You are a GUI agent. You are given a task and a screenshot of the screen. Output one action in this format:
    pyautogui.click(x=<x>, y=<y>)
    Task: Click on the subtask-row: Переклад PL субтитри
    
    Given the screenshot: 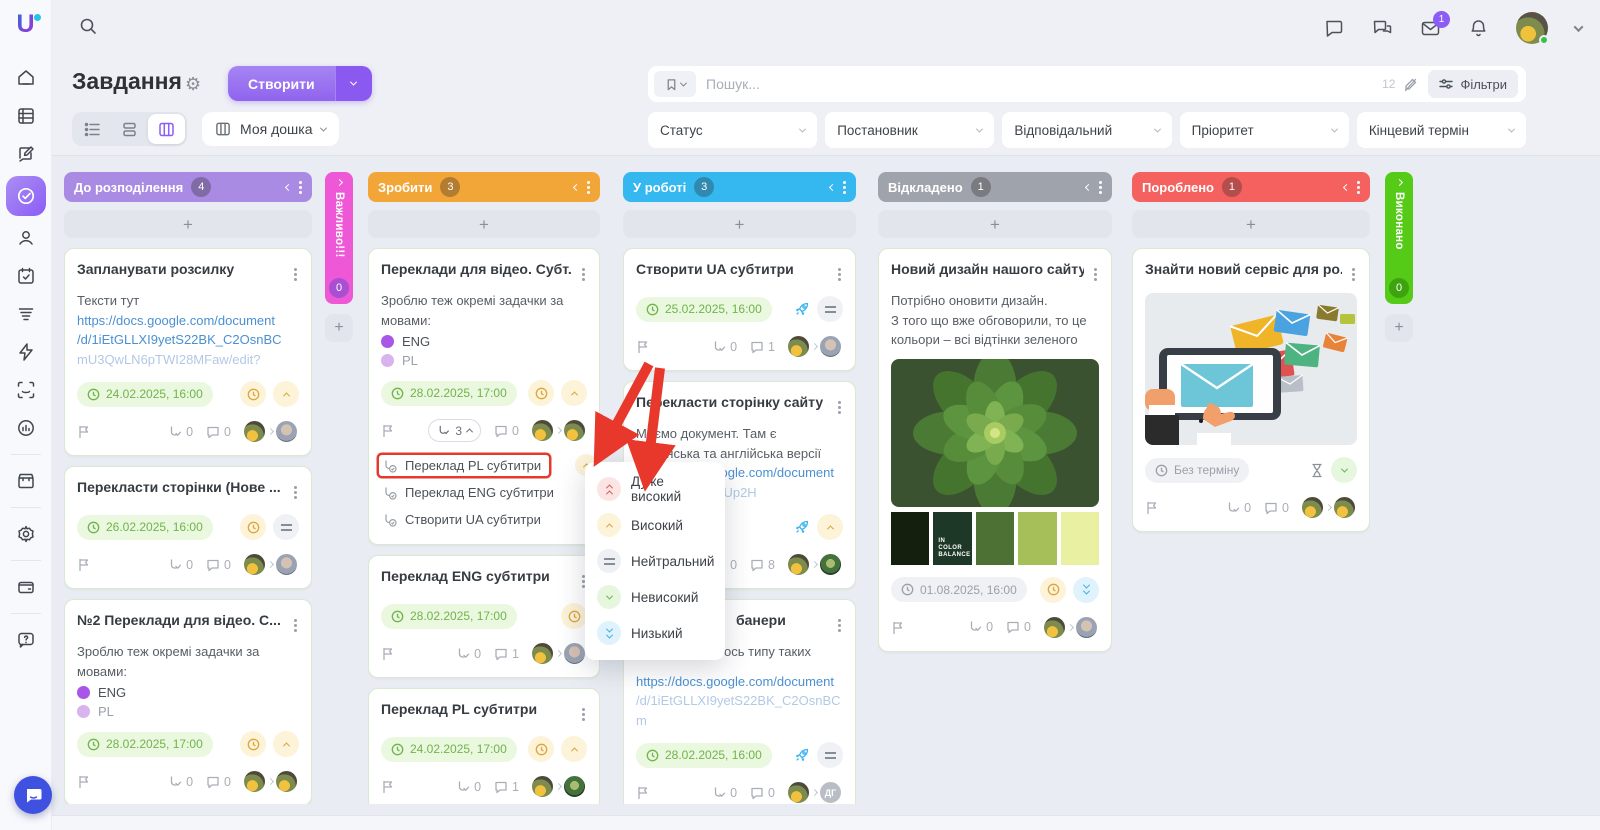 What is the action you would take?
    pyautogui.click(x=486, y=465)
    